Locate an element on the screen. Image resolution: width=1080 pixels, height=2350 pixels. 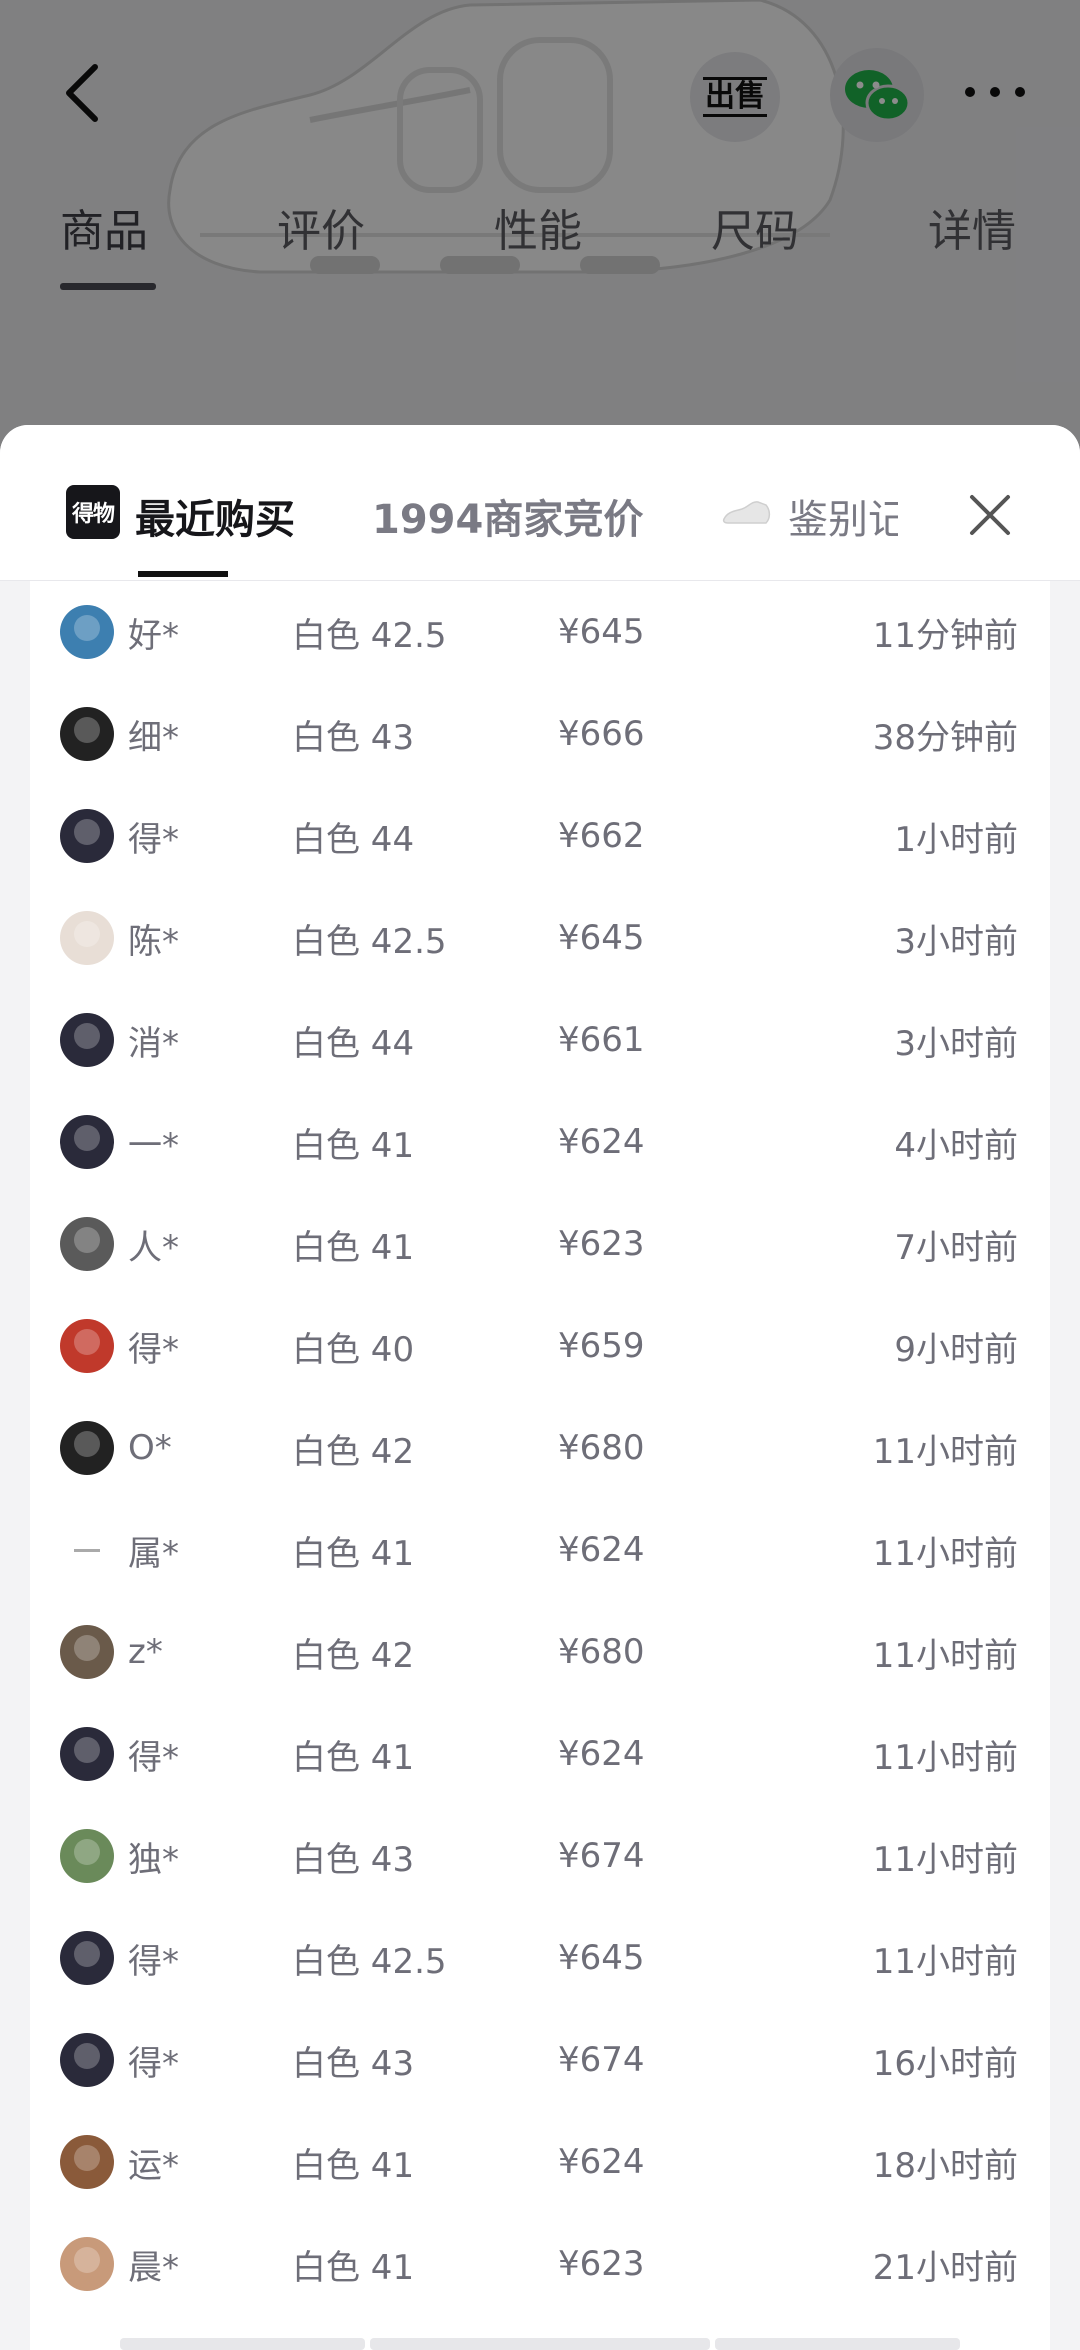
tab-goods: 商品 is located at coordinates (104, 227).